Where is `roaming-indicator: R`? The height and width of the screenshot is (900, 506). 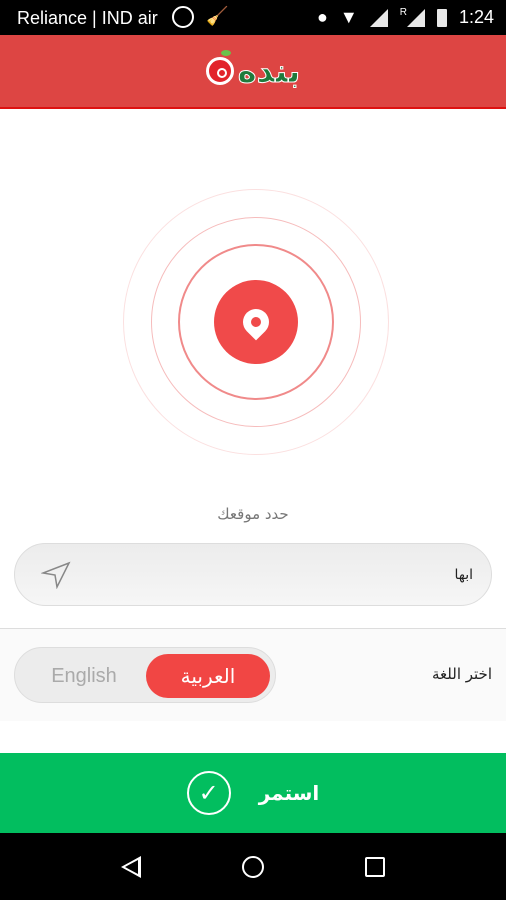
roaming-indicator: R is located at coordinates (403, 12).